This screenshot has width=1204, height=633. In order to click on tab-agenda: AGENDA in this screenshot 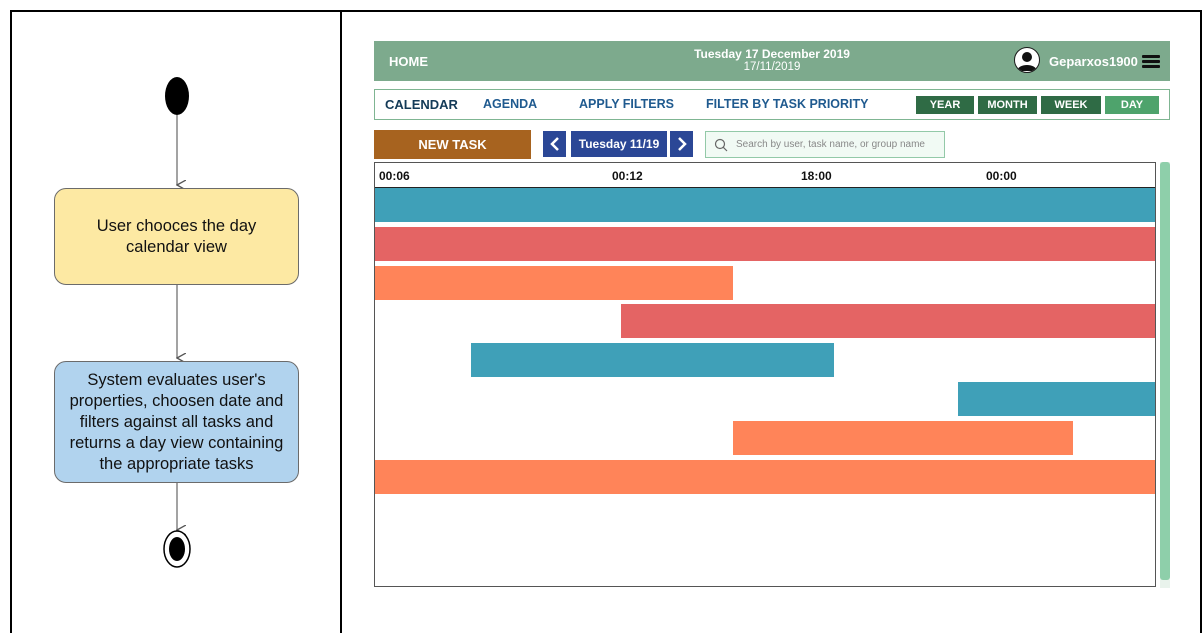, I will do `click(510, 104)`.